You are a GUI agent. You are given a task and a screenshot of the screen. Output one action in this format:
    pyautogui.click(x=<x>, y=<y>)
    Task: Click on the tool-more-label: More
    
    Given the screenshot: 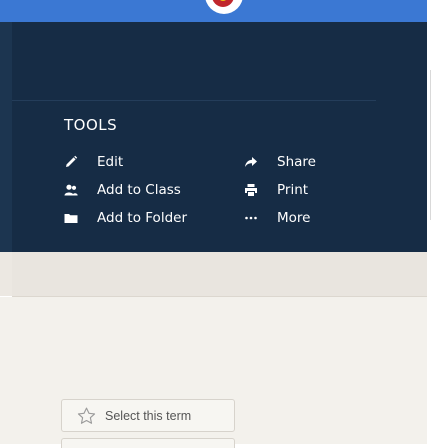 What is the action you would take?
    pyautogui.click(x=294, y=218)
    